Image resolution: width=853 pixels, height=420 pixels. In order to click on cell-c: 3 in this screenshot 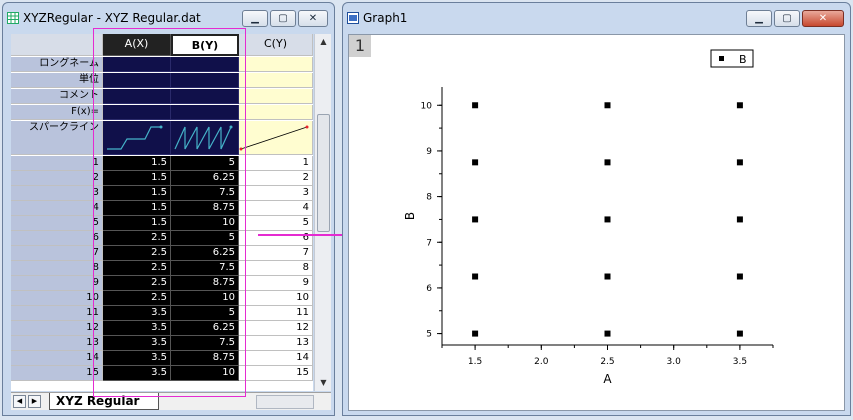, I will do `click(276, 193)`.